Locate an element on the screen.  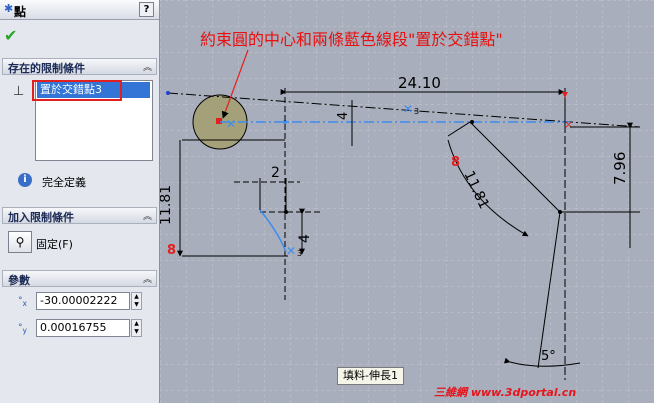
watermark: 三維網 www.3dportal.cn is located at coordinates (505, 392).